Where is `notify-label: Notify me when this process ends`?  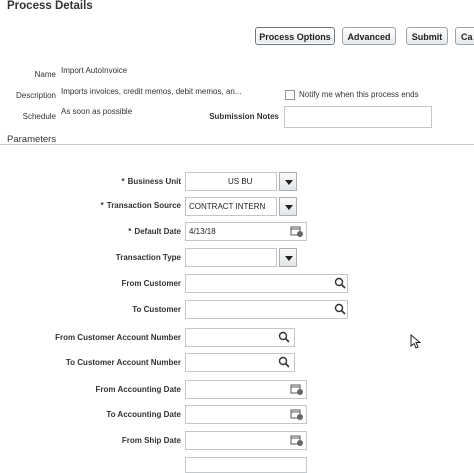 notify-label: Notify me when this process ends is located at coordinates (359, 94).